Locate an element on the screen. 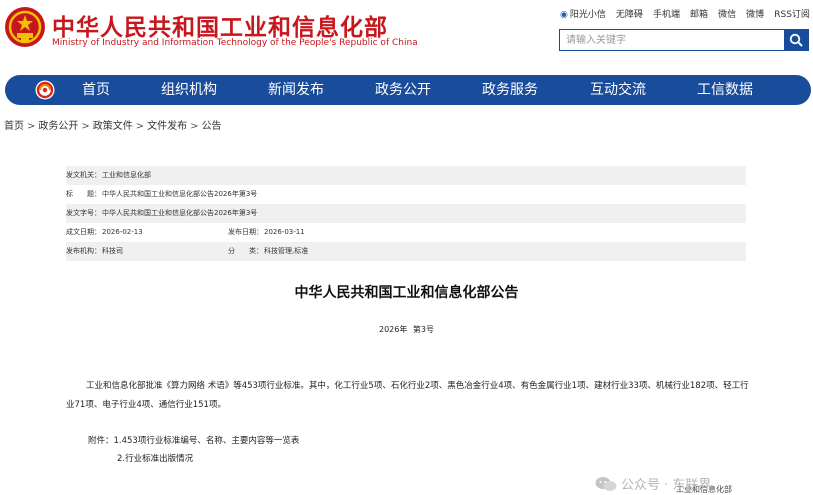 This screenshot has height=495, width=813. watermark: 公众号 · 东联界 is located at coordinates (704, 483).